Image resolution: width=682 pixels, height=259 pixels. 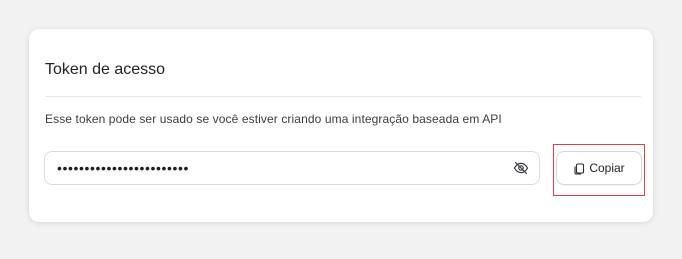 I want to click on copy-button: Copiar, so click(x=599, y=168).